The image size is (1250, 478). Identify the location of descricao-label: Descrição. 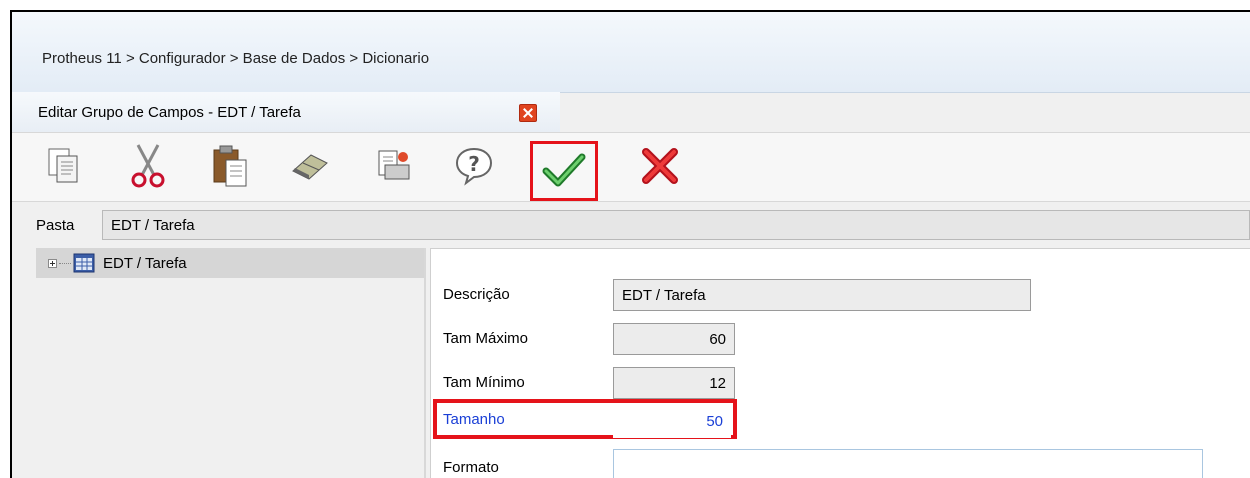
(476, 294).